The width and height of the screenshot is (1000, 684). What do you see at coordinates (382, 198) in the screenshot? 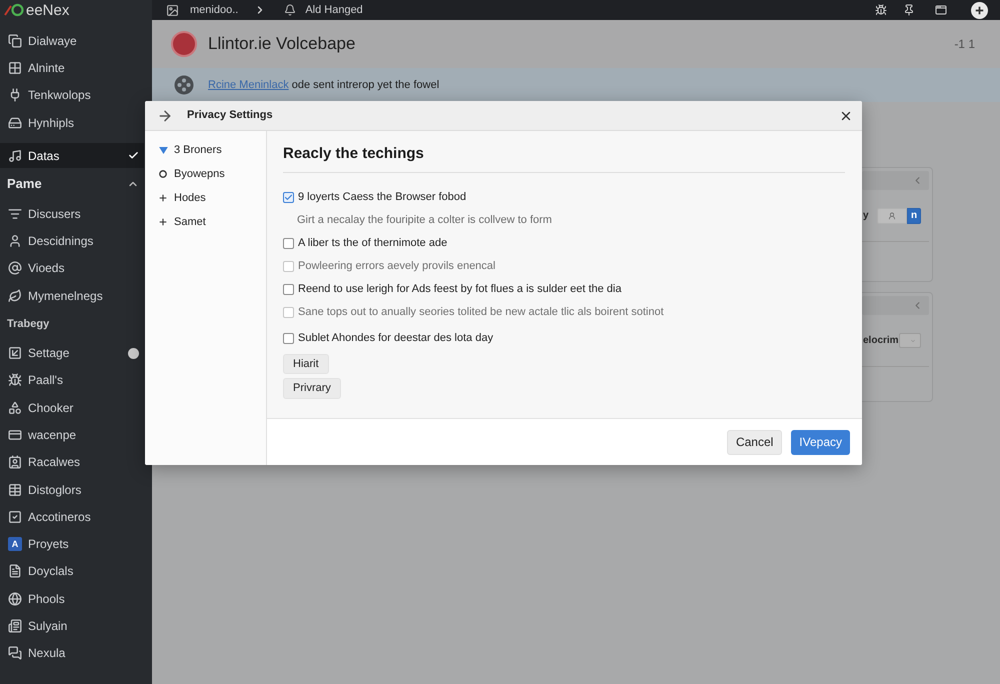
I see `option-label: 9 loyerts Caess the Browser fobod` at bounding box center [382, 198].